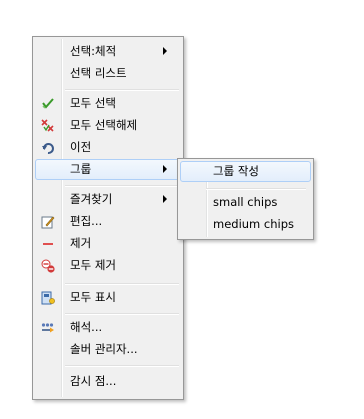 The image size is (364, 419). Describe the element at coordinates (48, 103) in the screenshot. I see `check-icon` at that location.